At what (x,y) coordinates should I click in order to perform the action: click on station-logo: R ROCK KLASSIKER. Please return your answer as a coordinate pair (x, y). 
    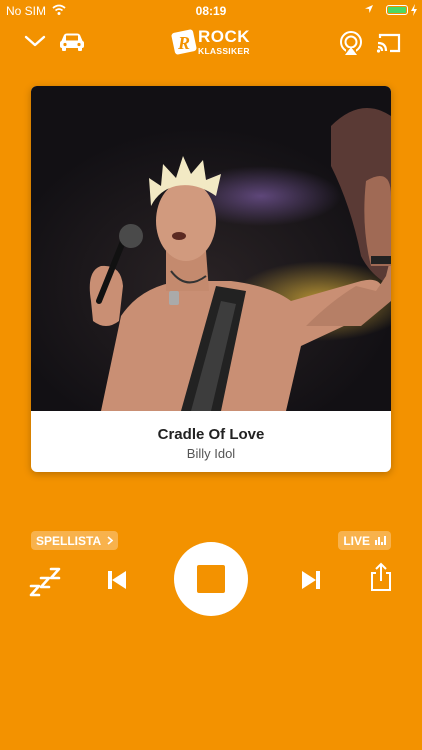
    Looking at the image, I should click on (211, 43).